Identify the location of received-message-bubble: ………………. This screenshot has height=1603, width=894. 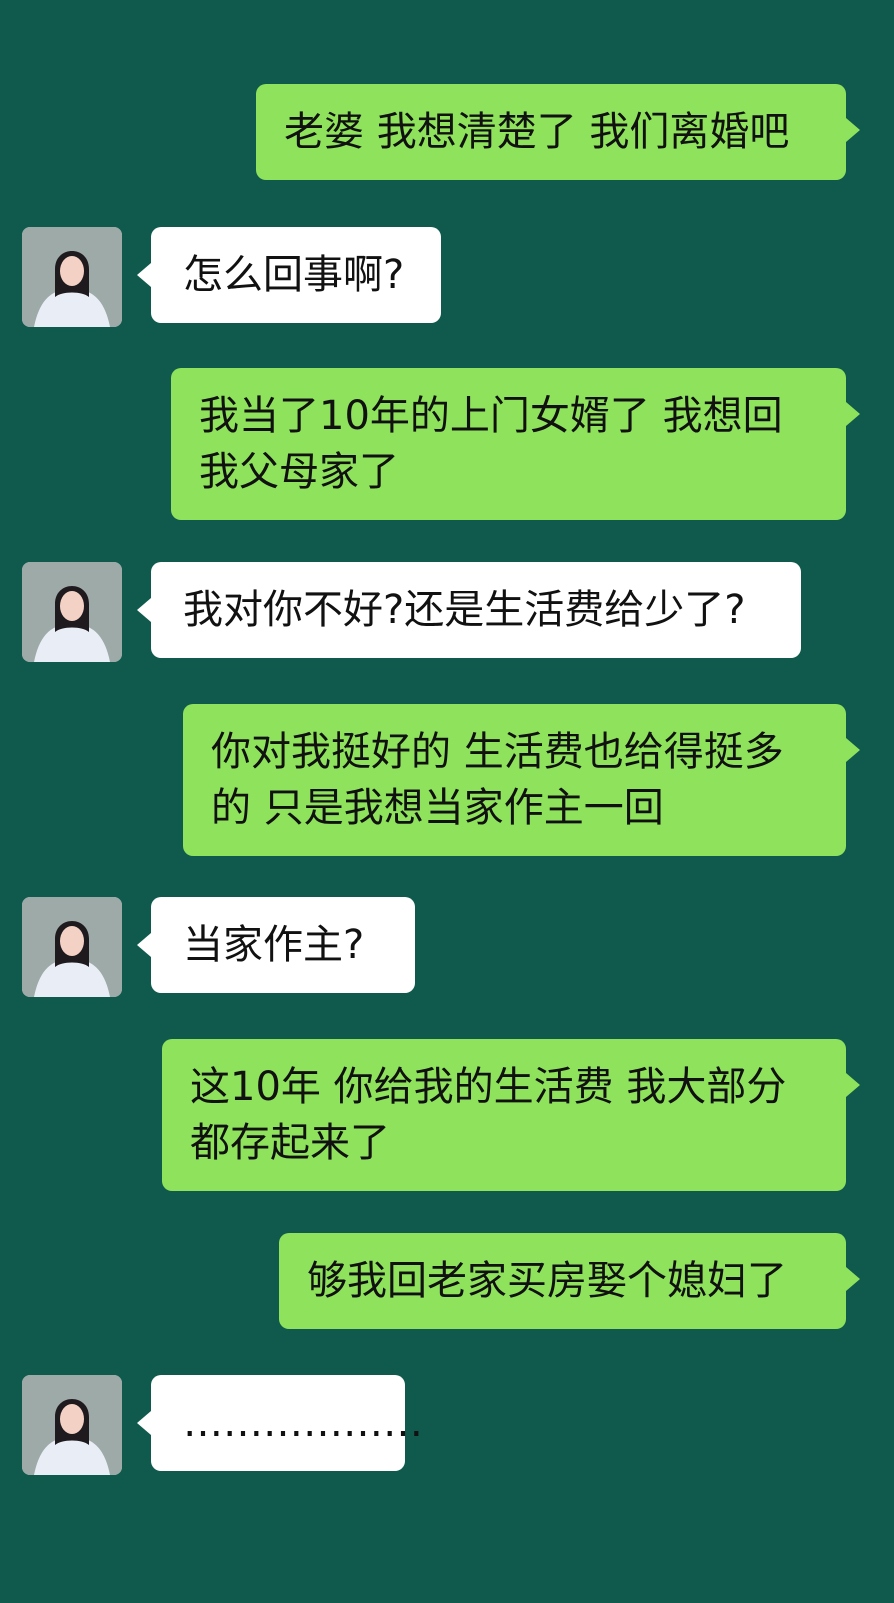
(280, 1423).